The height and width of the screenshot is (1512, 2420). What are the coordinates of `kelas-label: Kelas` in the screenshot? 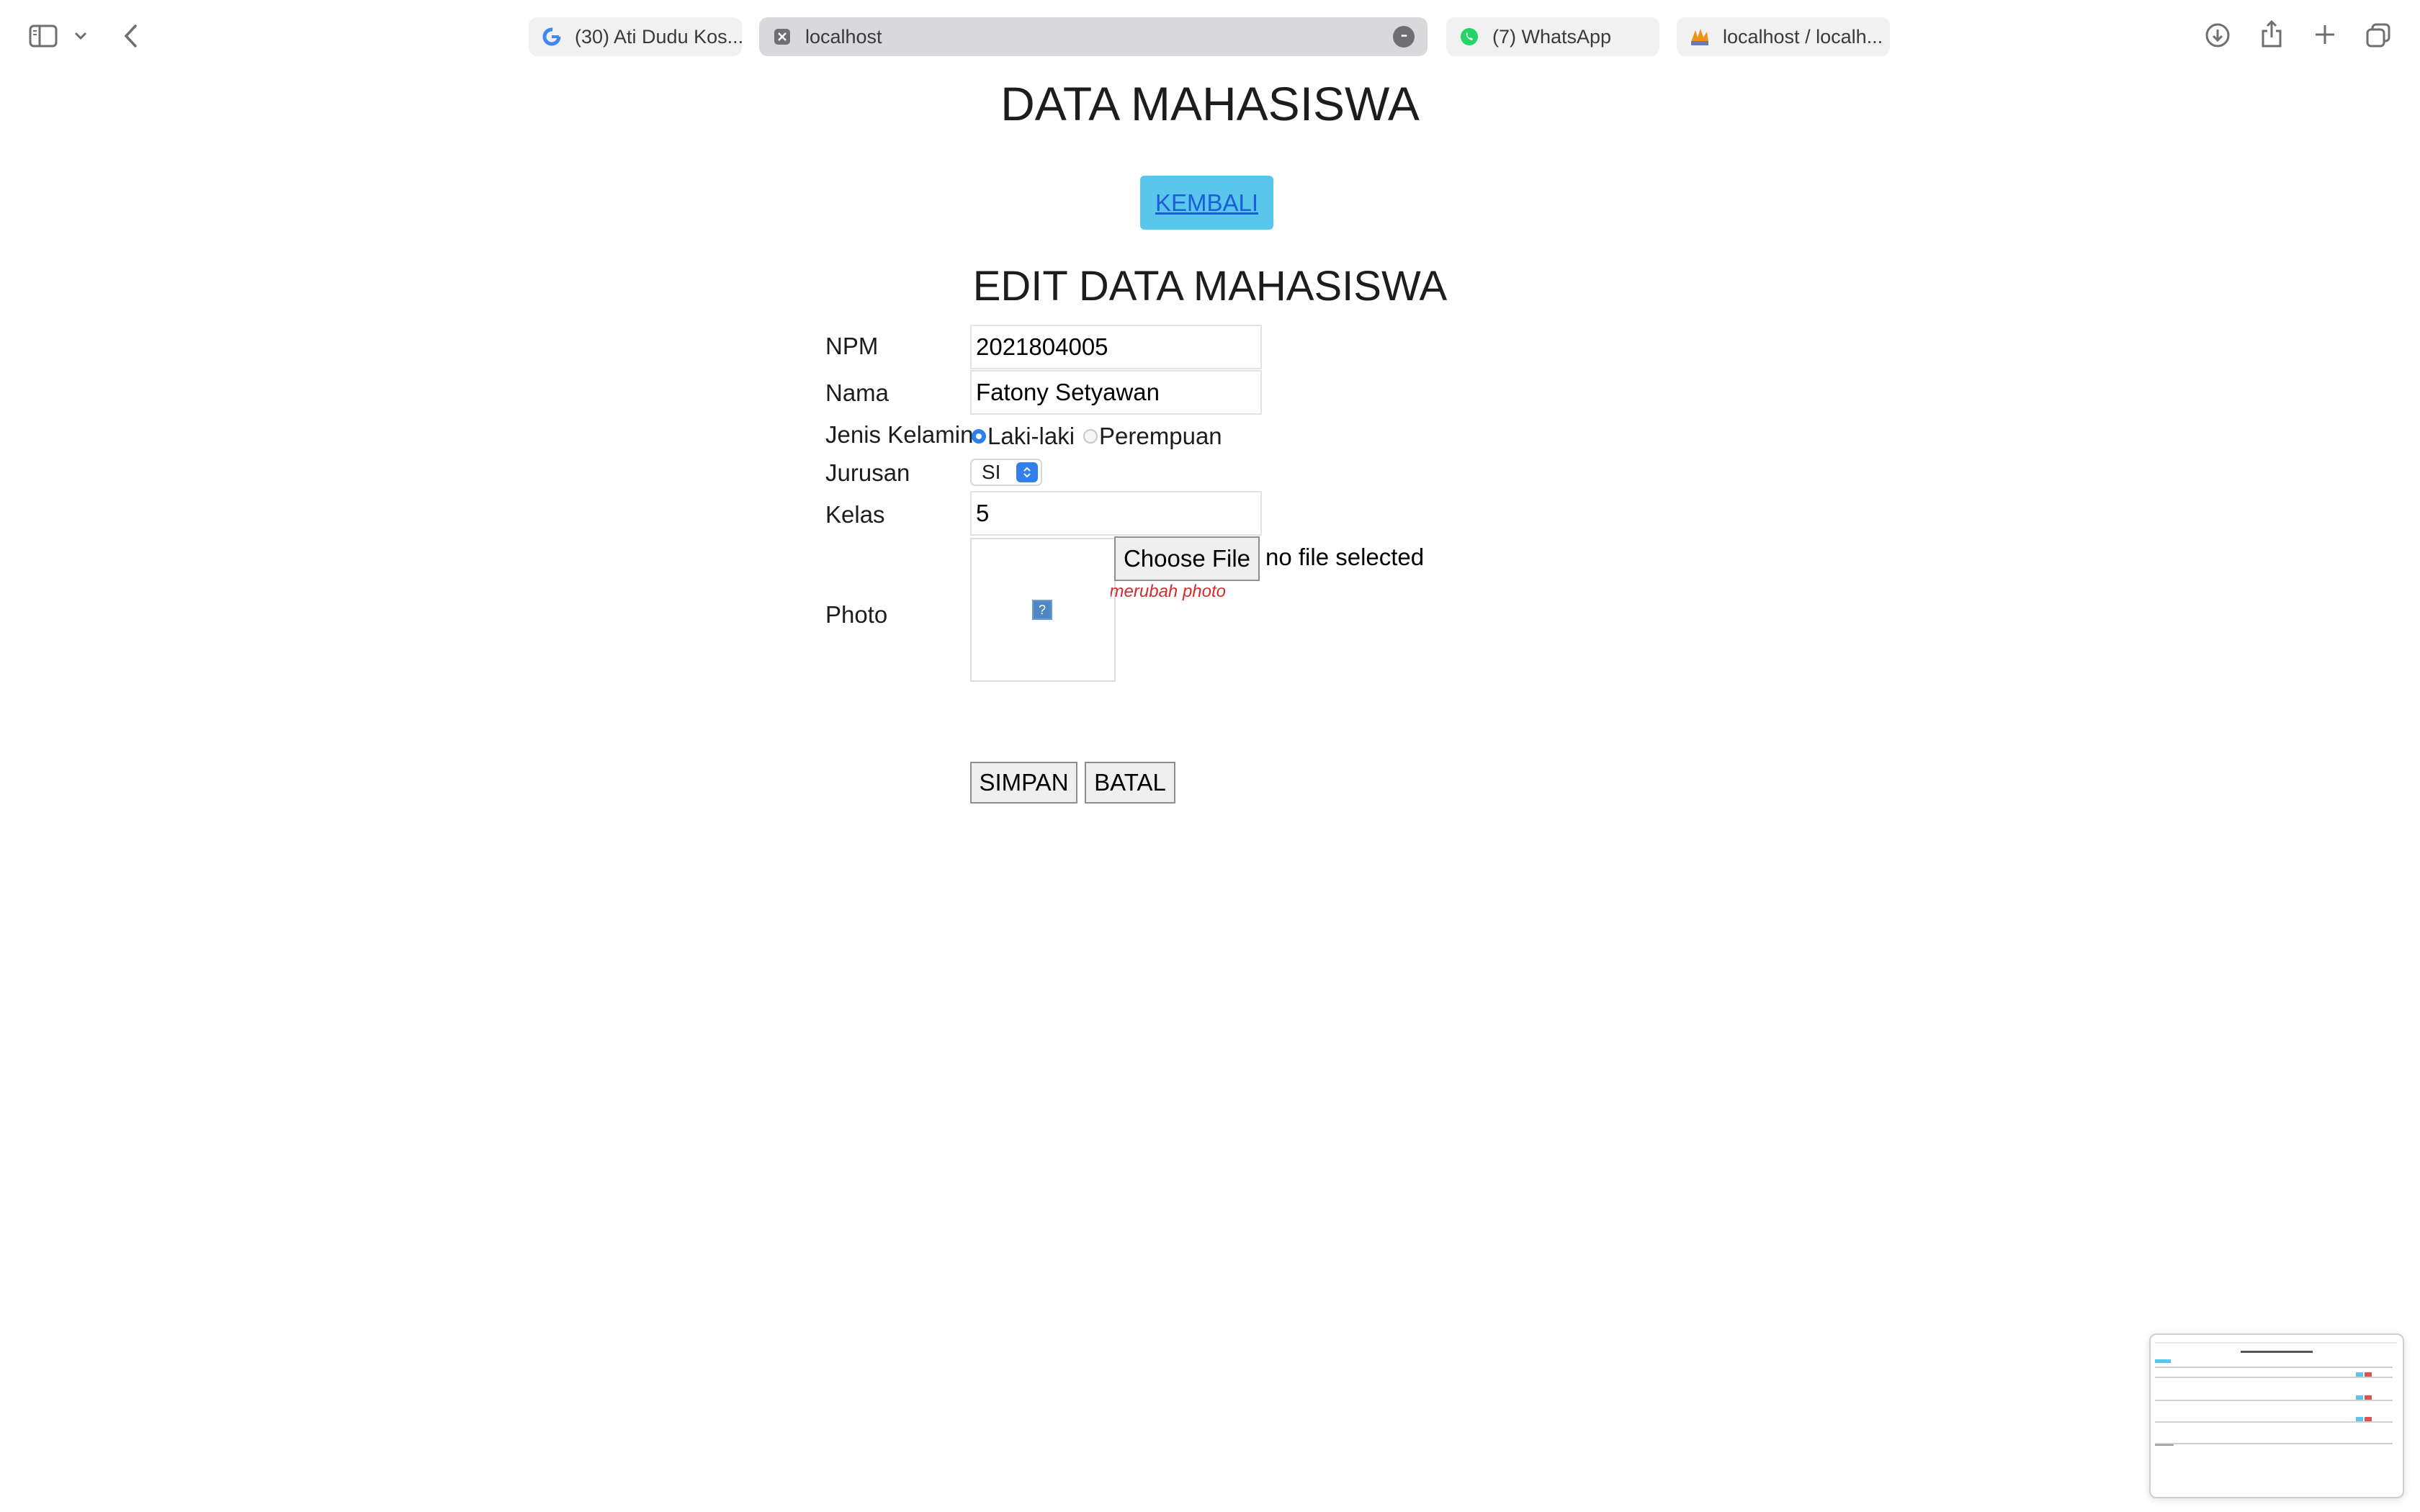 It's located at (855, 514).